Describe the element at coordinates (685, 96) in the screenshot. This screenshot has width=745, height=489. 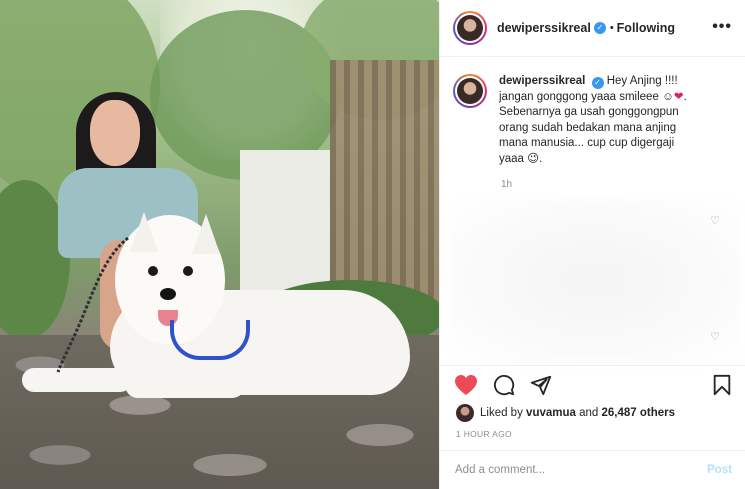
I see `caption-line-2-end: .` at that location.